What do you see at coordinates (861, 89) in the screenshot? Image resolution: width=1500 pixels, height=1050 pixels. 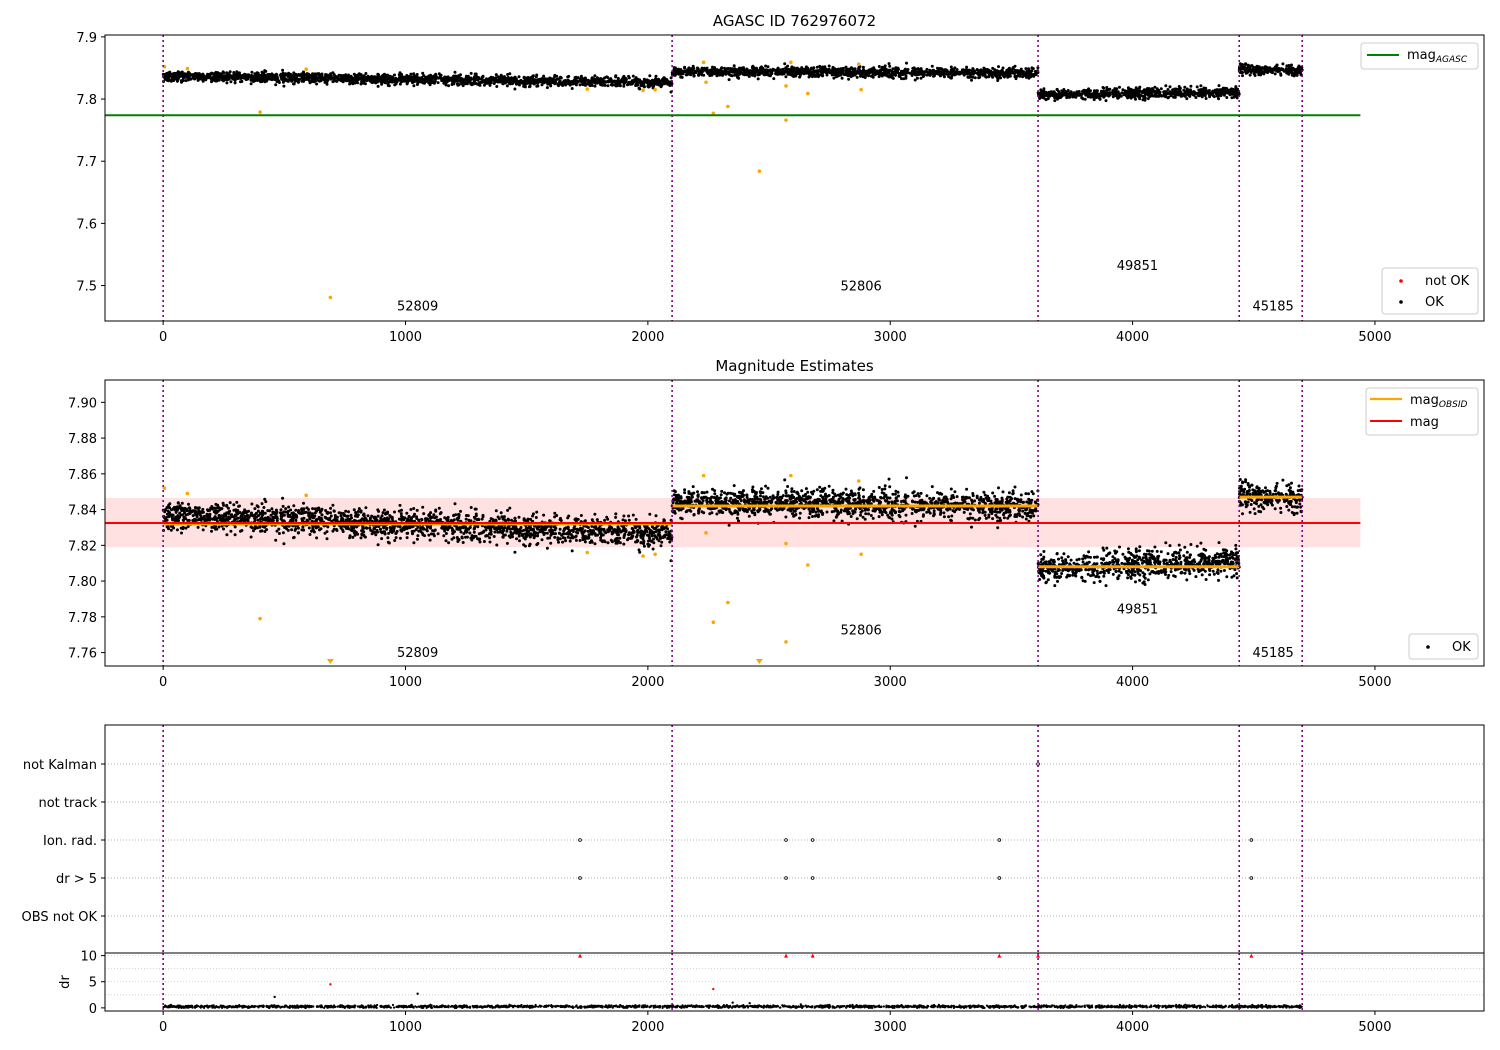 I see `agasc-outlier-point` at bounding box center [861, 89].